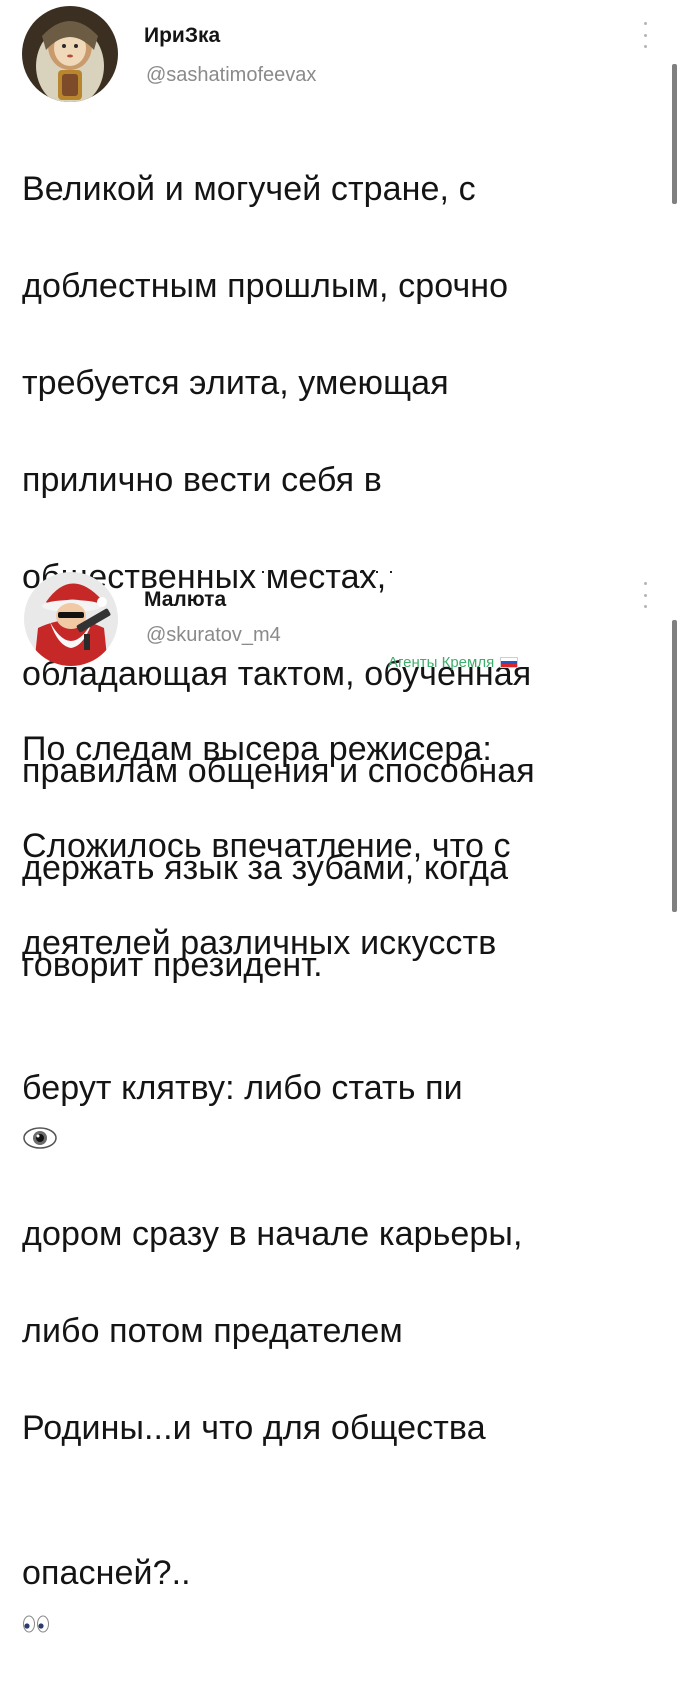  I want to click on text-line: либо потом предателем, so click(212, 1330).